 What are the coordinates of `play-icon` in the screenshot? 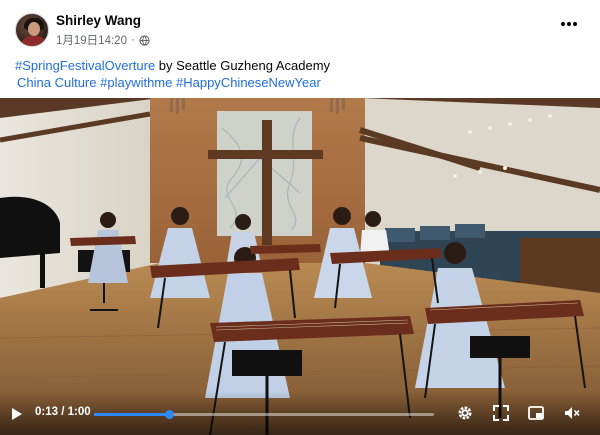 It's located at (17, 414).